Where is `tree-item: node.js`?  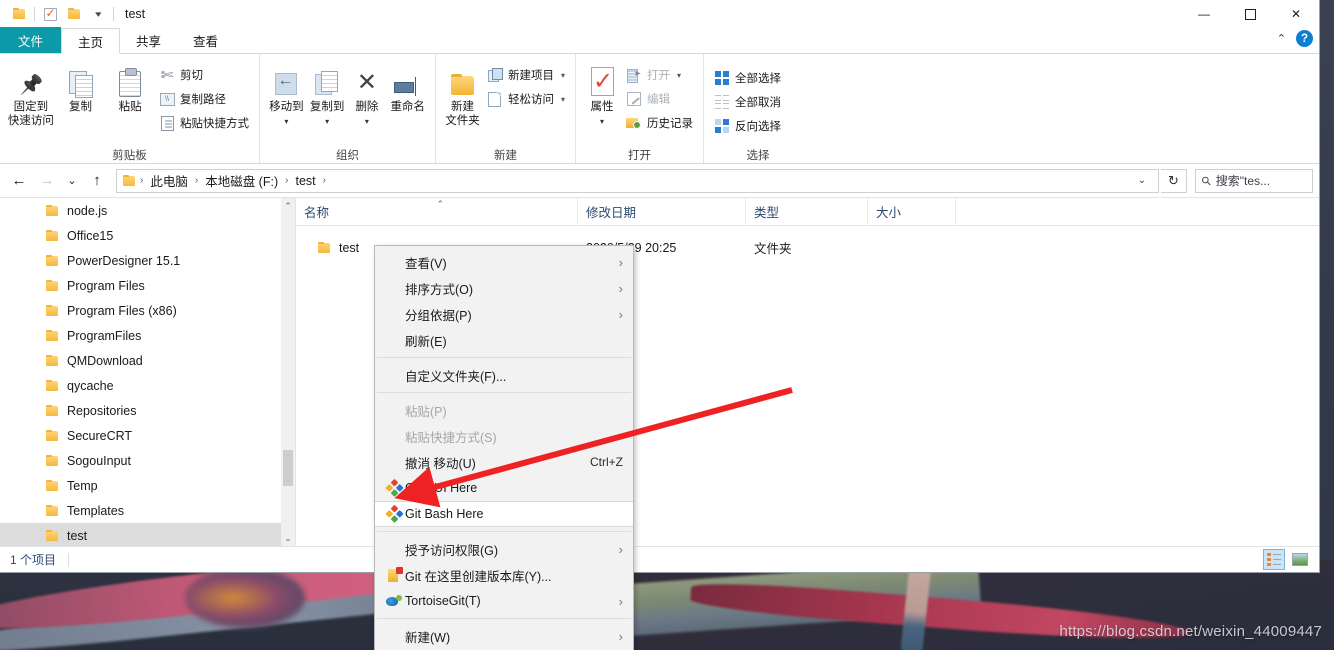
tree-item: node.js is located at coordinates (147, 210).